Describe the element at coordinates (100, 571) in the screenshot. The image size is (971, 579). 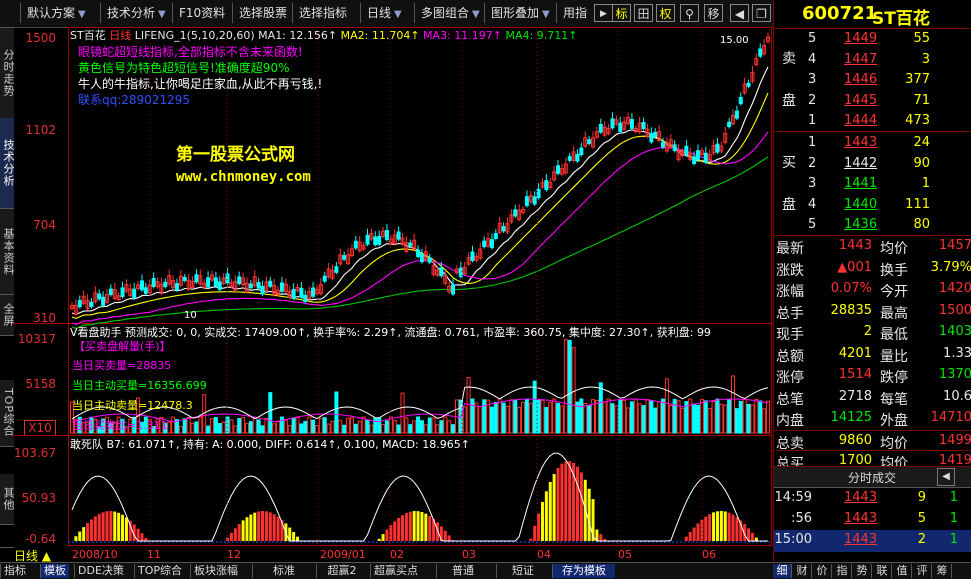
I see `tab-dde: DDE决策` at that location.